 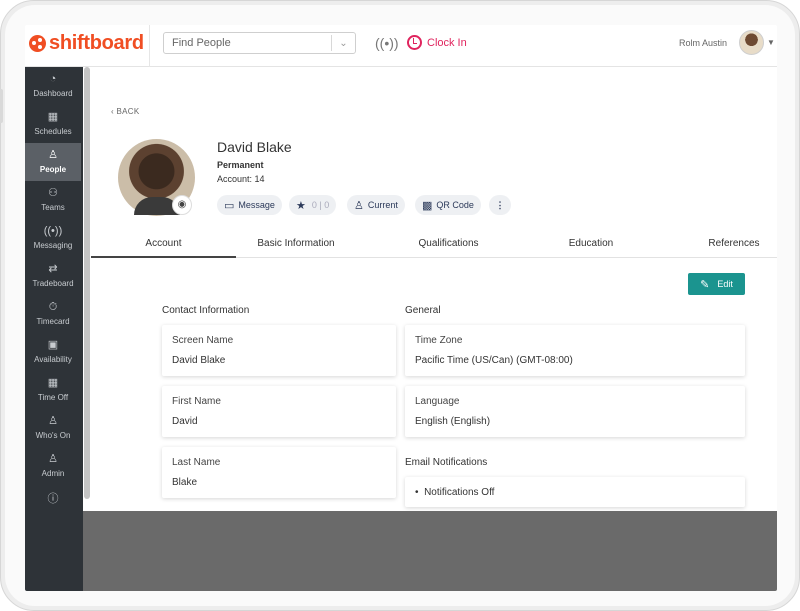 I want to click on sidebar-item-teams: ⚇ Teams, so click(x=53, y=200).